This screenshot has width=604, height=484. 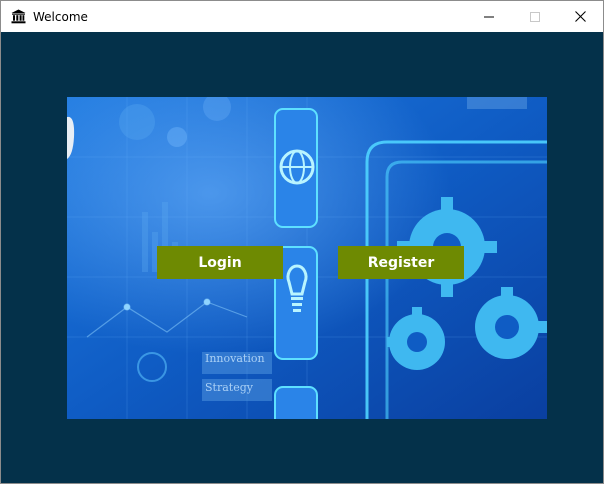 I want to click on maximize-button, so click(x=535, y=16).